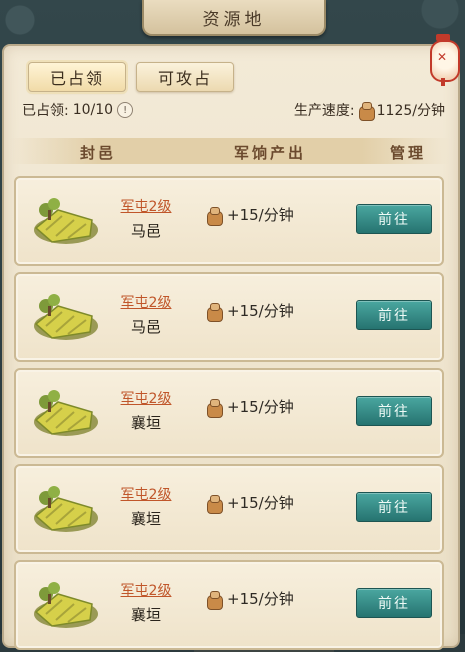 This screenshot has width=465, height=652. What do you see at coordinates (324, 111) in the screenshot?
I see `speed-label: 生产速度:` at bounding box center [324, 111].